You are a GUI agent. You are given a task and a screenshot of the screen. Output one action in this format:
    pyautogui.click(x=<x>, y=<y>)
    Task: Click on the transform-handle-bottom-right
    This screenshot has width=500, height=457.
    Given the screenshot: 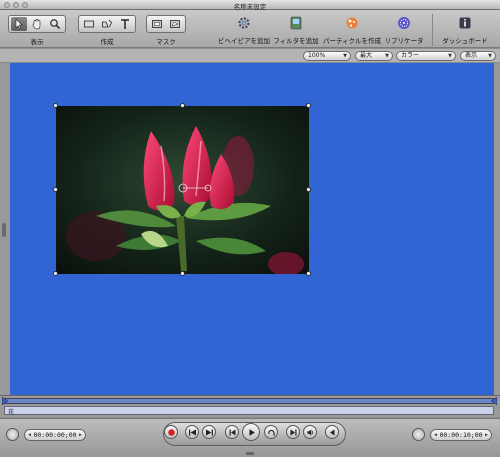 What is the action you would take?
    pyautogui.click(x=308, y=273)
    